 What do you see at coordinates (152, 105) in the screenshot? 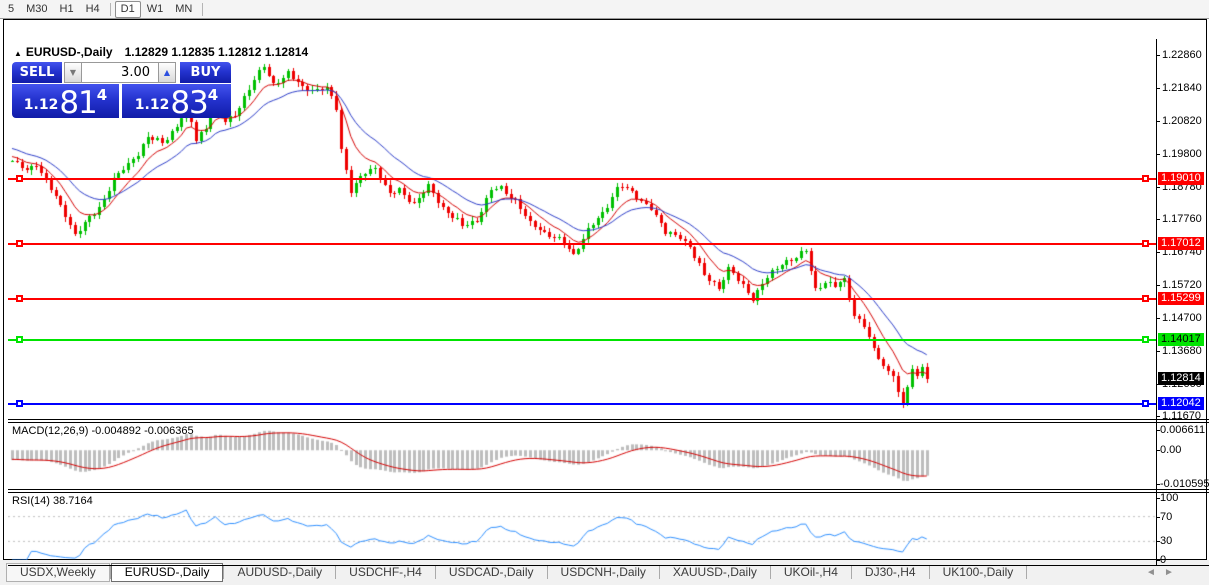
I see `buy-price-prefix: 1.12` at bounding box center [152, 105].